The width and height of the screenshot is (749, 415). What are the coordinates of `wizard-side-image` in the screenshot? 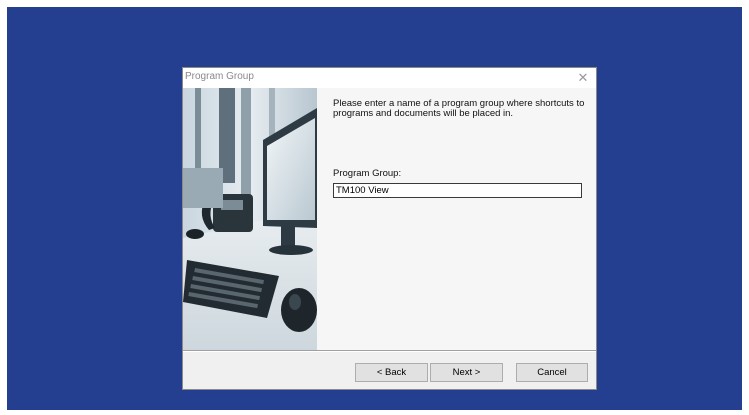 It's located at (250, 219).